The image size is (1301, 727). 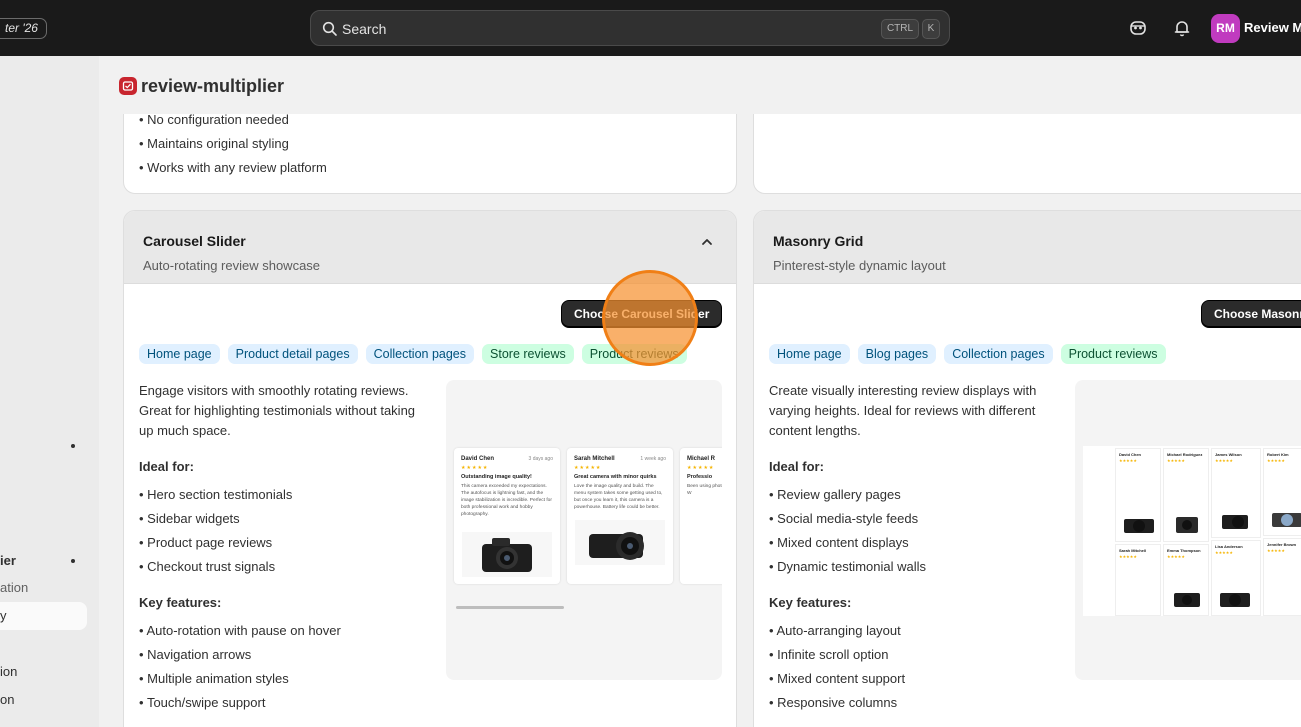 What do you see at coordinates (700, 85) in the screenshot?
I see `app-header: review-multiplier` at bounding box center [700, 85].